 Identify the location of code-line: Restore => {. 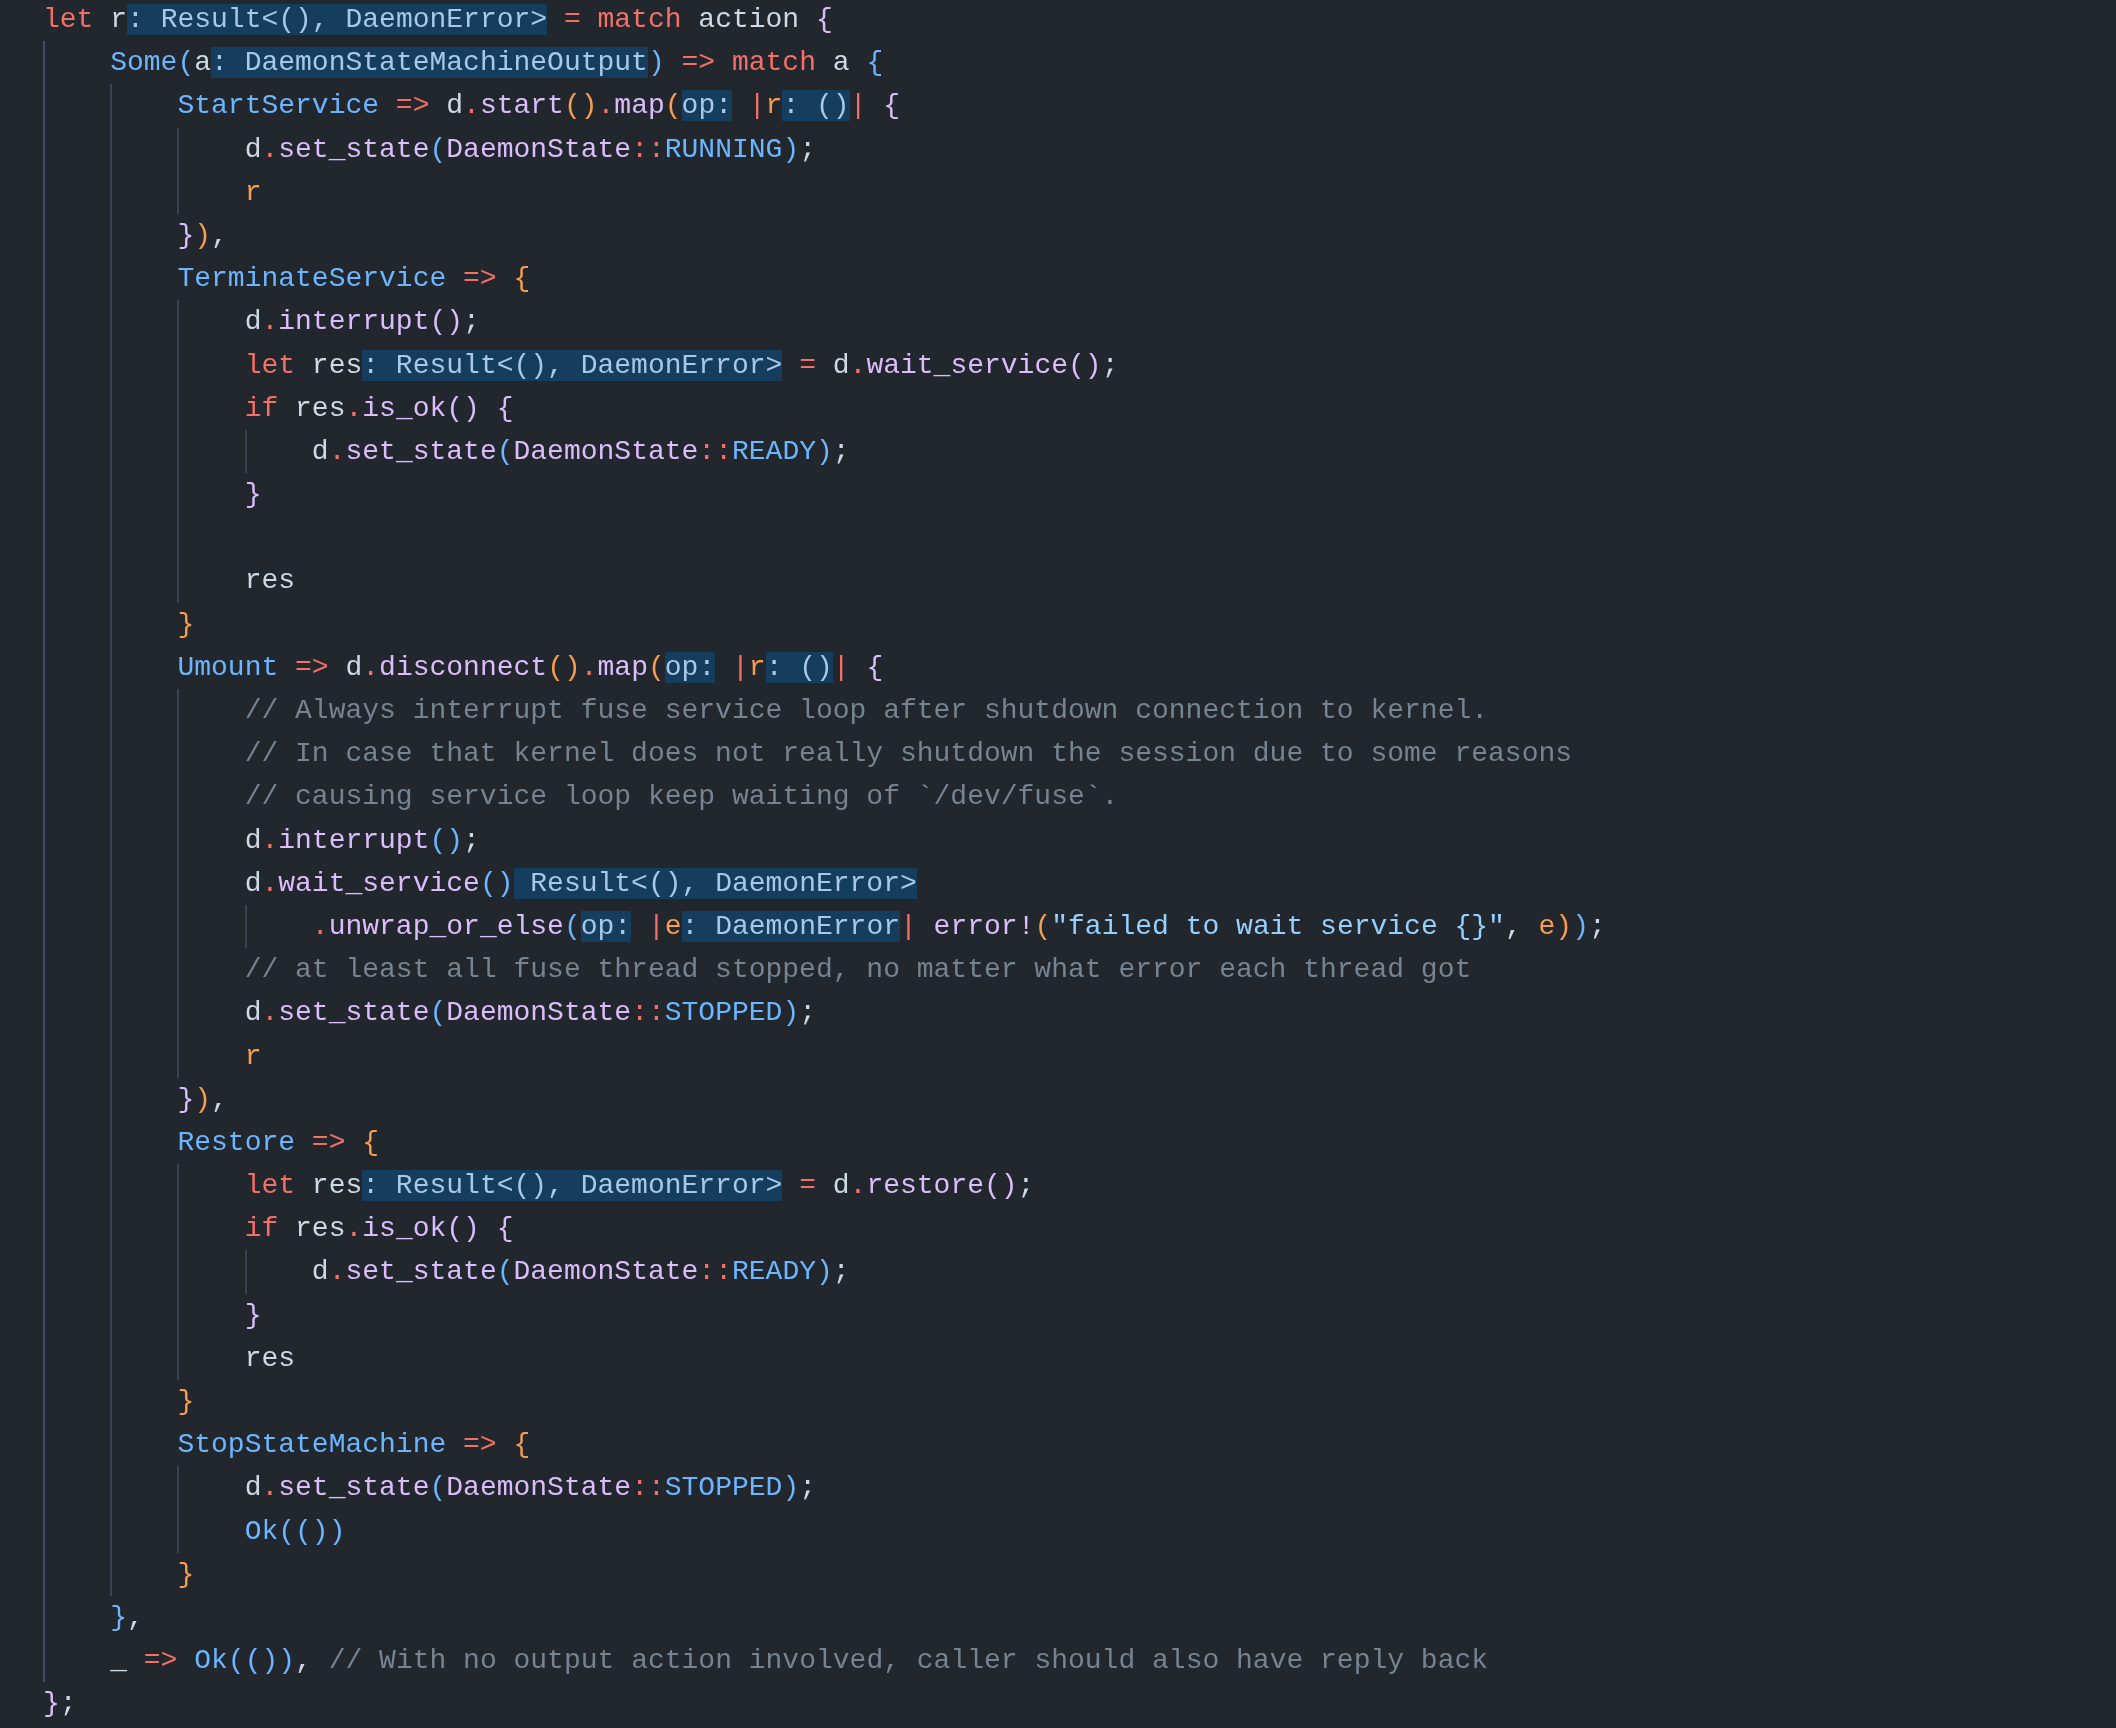
(278, 1142).